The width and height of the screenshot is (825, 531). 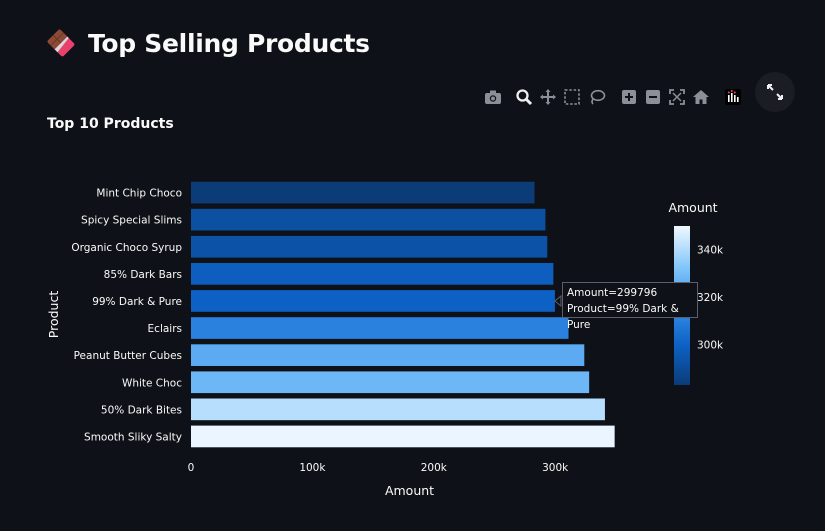 What do you see at coordinates (710, 298) in the screenshot?
I see `colorbar-tick-label: 320k` at bounding box center [710, 298].